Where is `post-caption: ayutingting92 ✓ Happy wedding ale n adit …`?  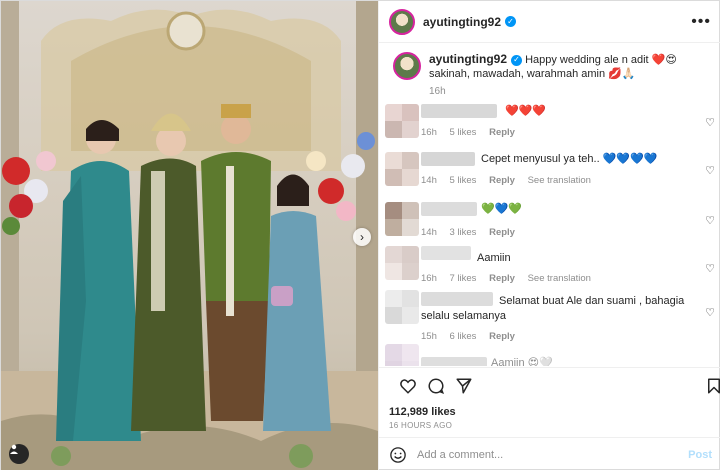 post-caption: ayutingting92 ✓ Happy wedding ale n adit … is located at coordinates (550, 71).